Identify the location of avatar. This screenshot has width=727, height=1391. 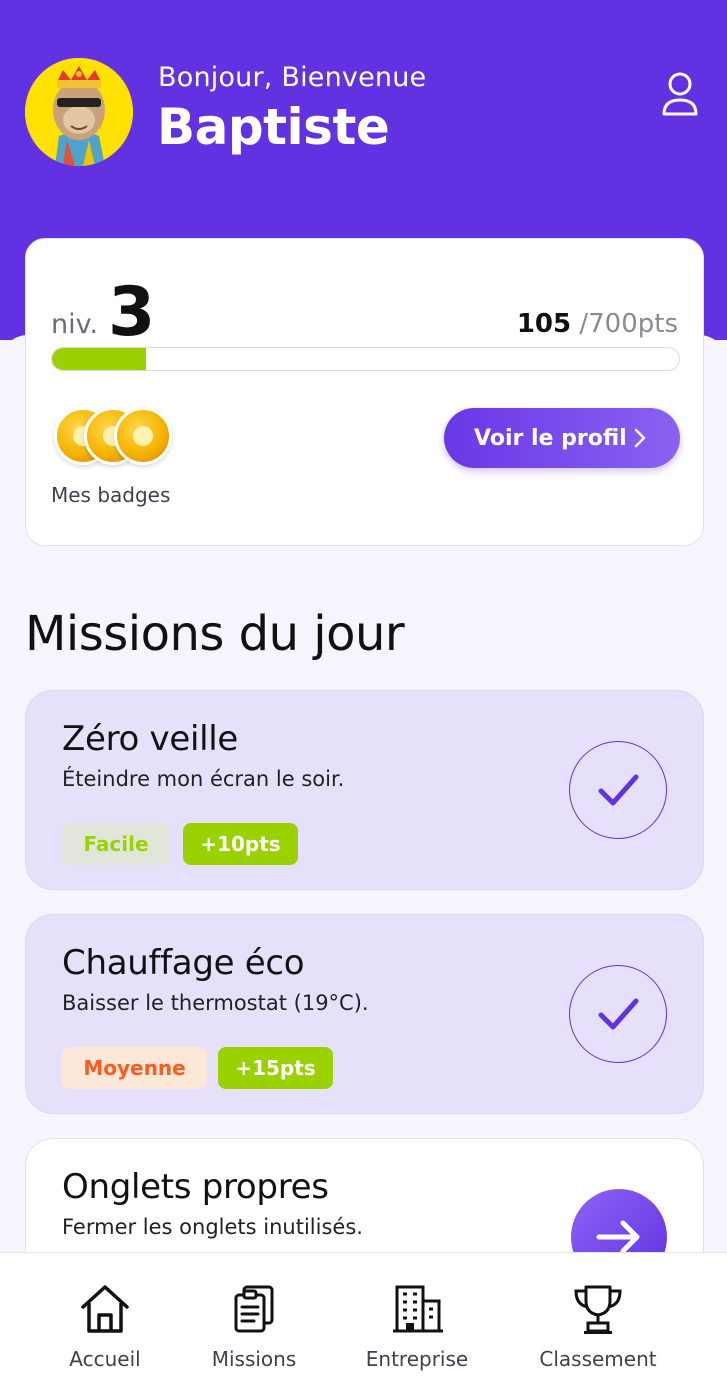
(79, 112).